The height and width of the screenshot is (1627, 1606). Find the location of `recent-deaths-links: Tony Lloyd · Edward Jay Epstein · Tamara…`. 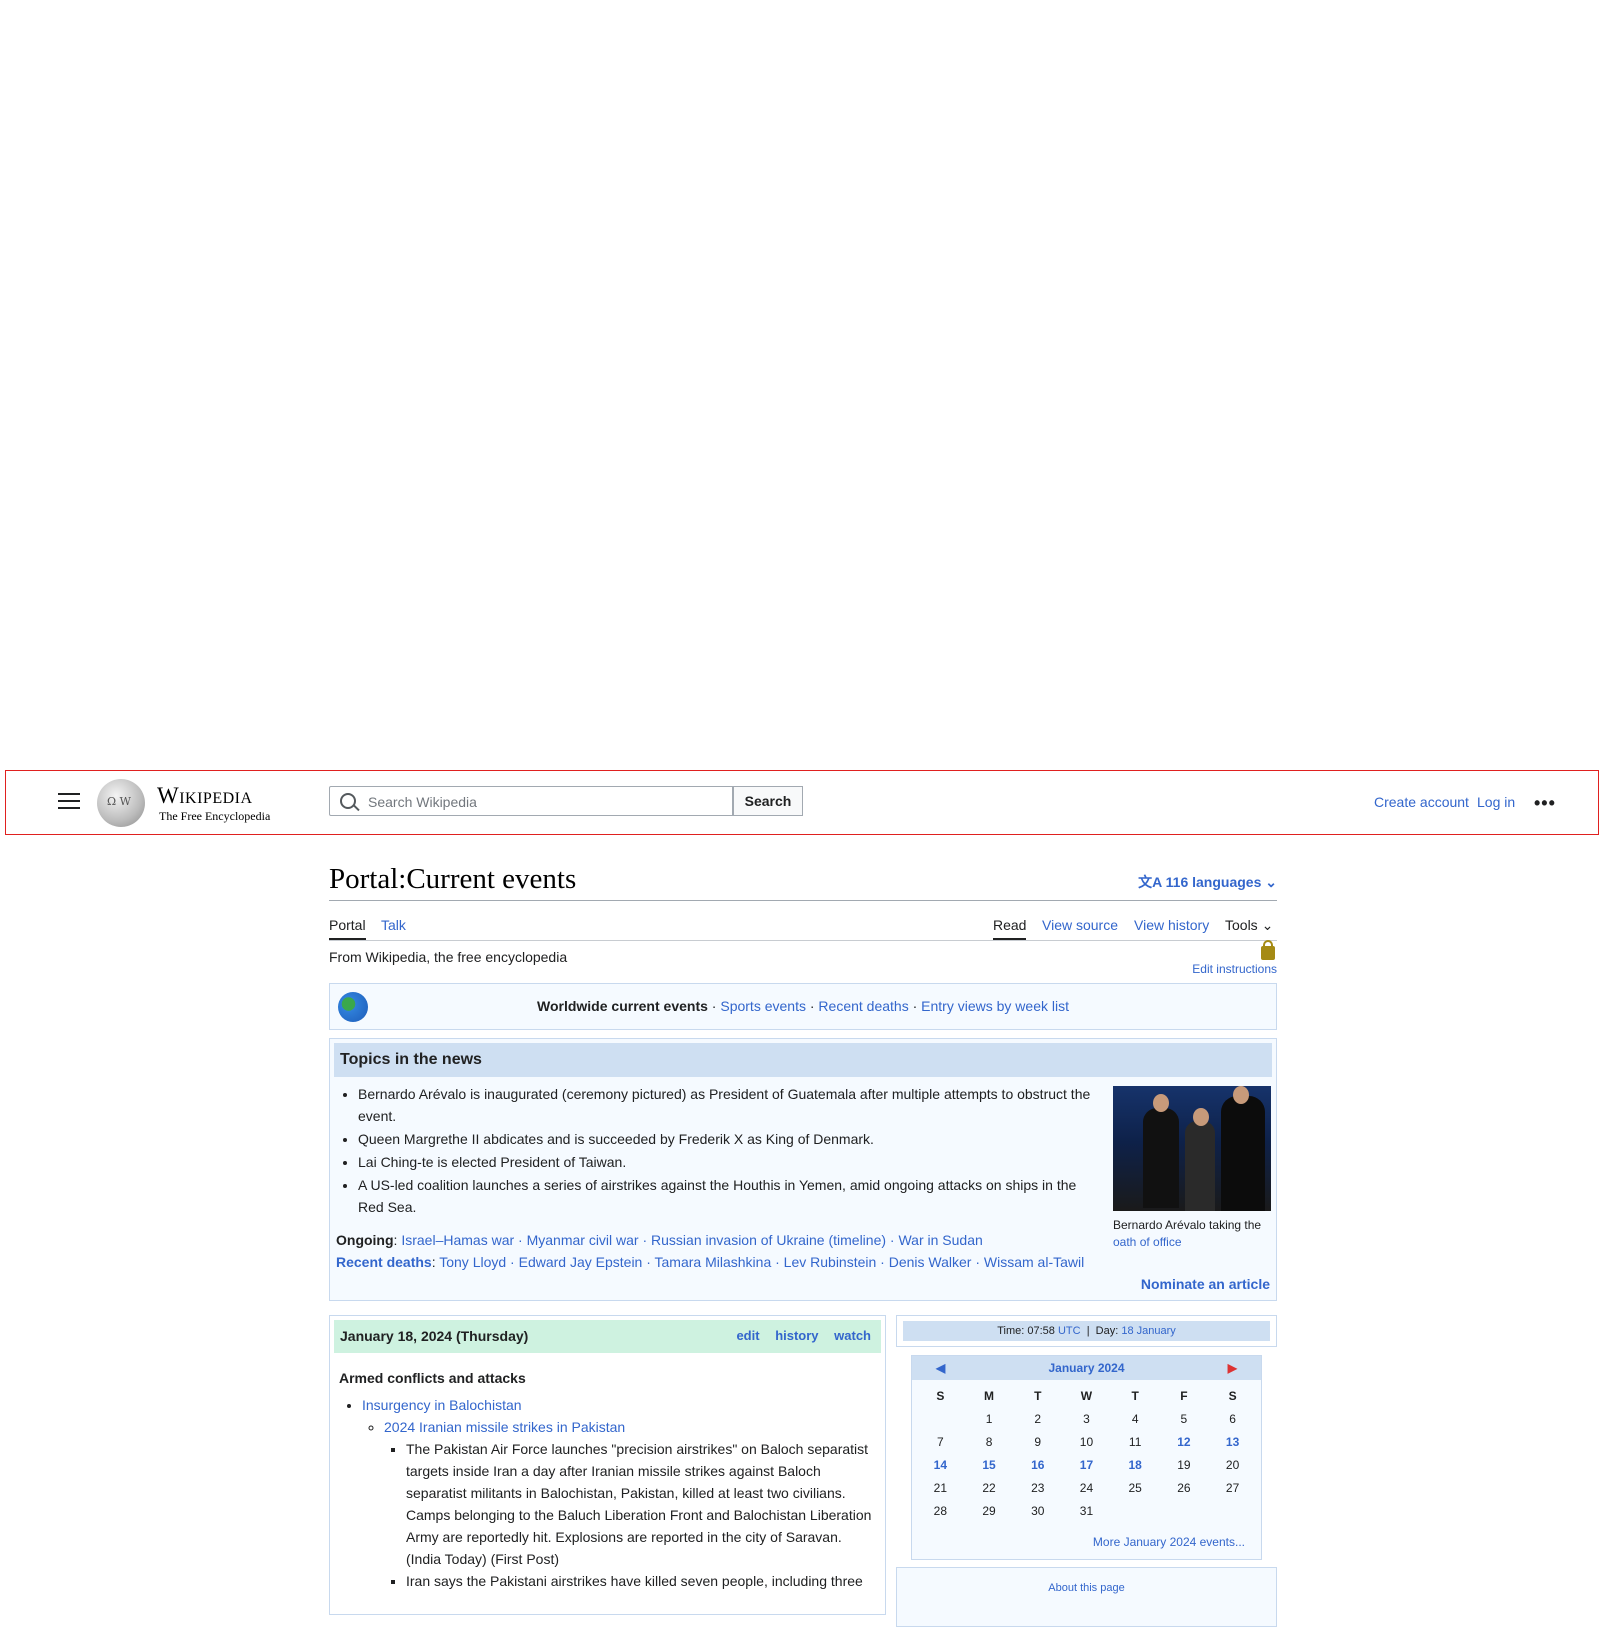

recent-deaths-links: Tony Lloyd · Edward Jay Epstein · Tamara… is located at coordinates (761, 1262).